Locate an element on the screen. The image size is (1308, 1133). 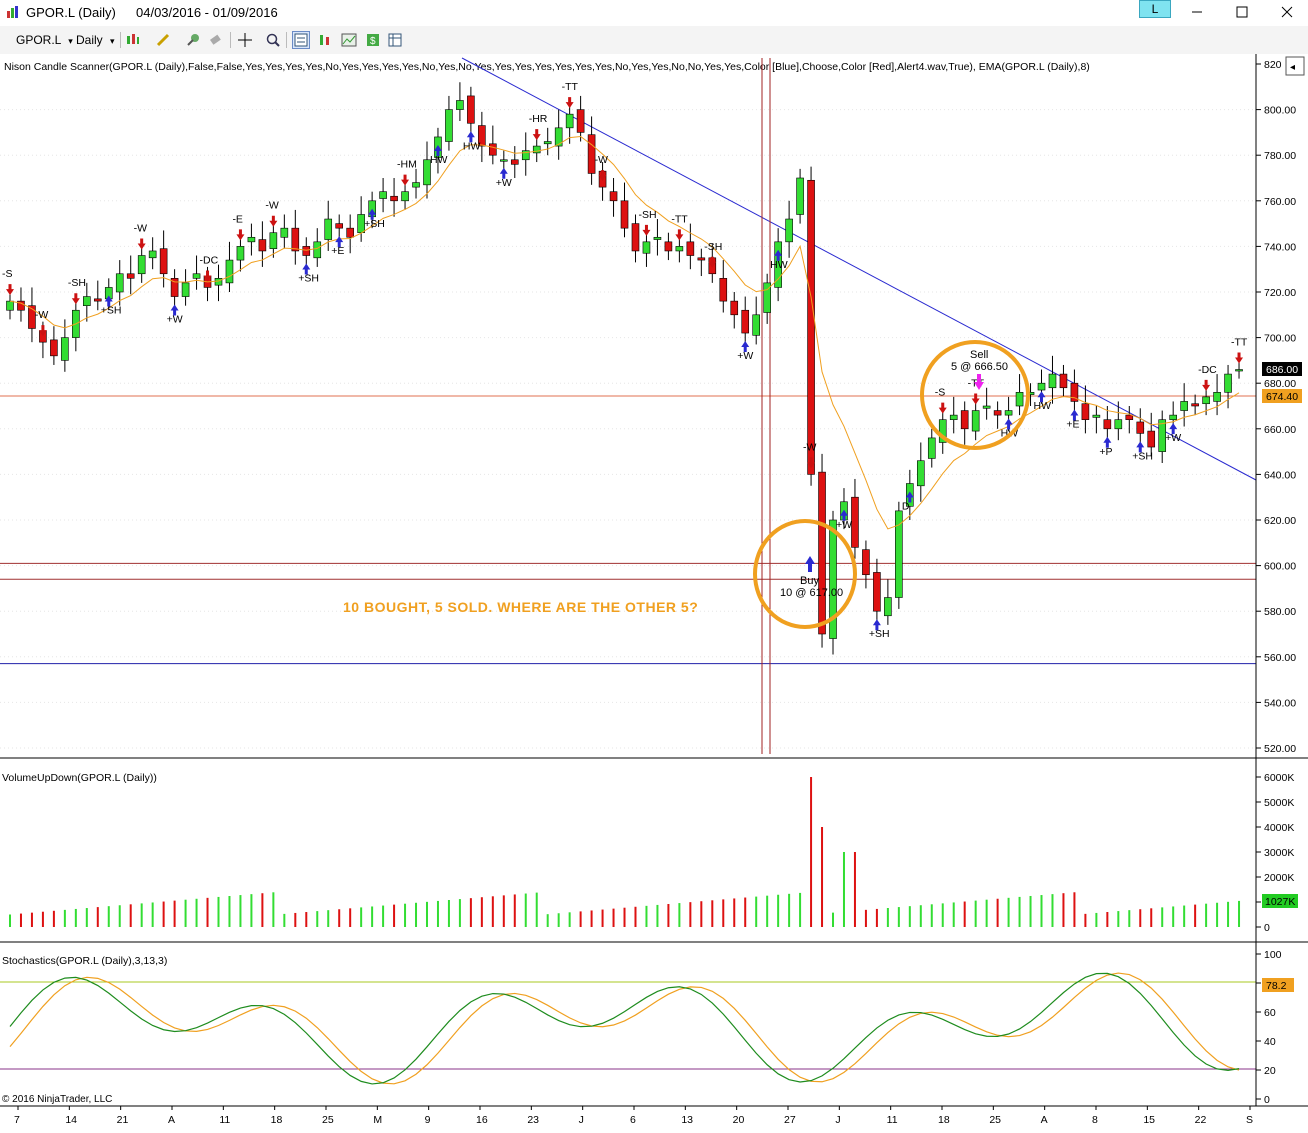
eraser-icon is located at coordinates (215, 40).